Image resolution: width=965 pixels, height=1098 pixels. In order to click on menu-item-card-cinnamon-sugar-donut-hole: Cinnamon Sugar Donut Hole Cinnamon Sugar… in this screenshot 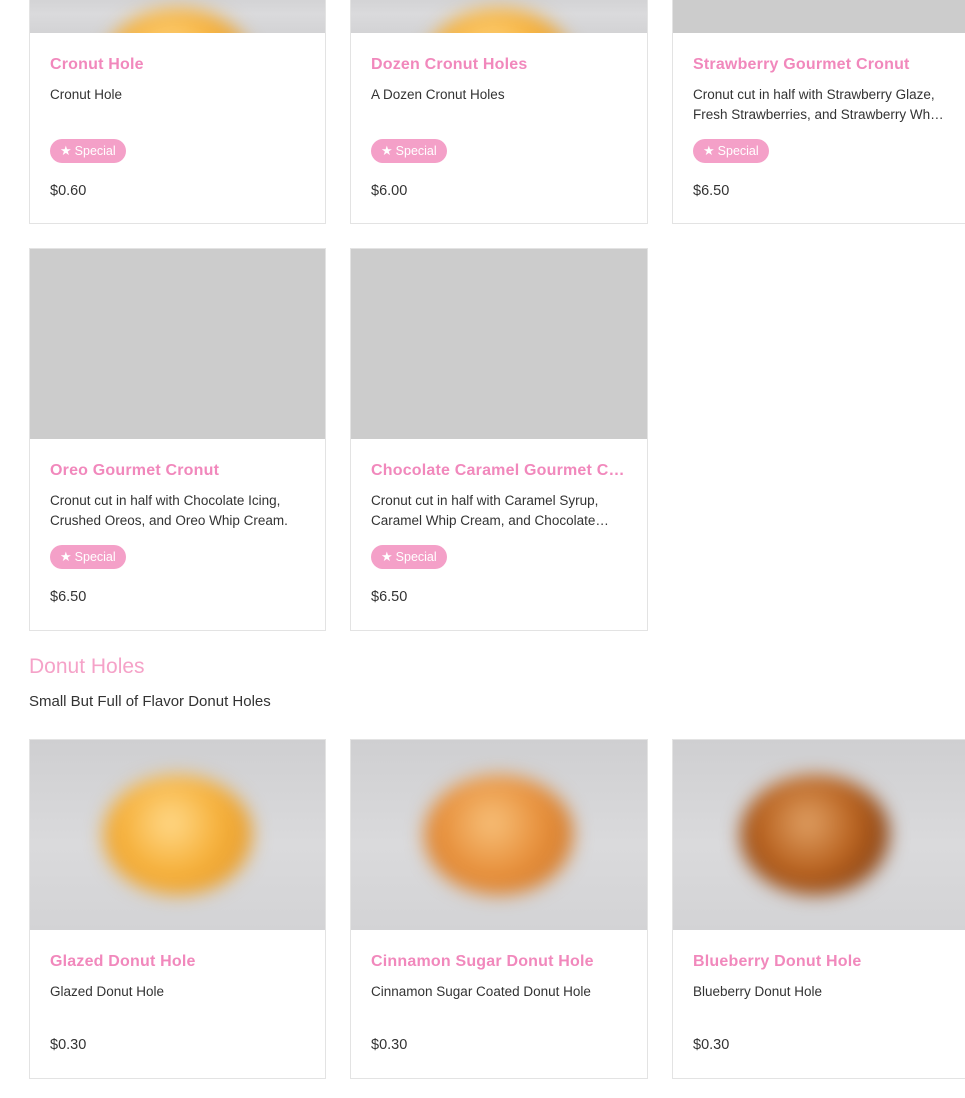, I will do `click(499, 909)`.